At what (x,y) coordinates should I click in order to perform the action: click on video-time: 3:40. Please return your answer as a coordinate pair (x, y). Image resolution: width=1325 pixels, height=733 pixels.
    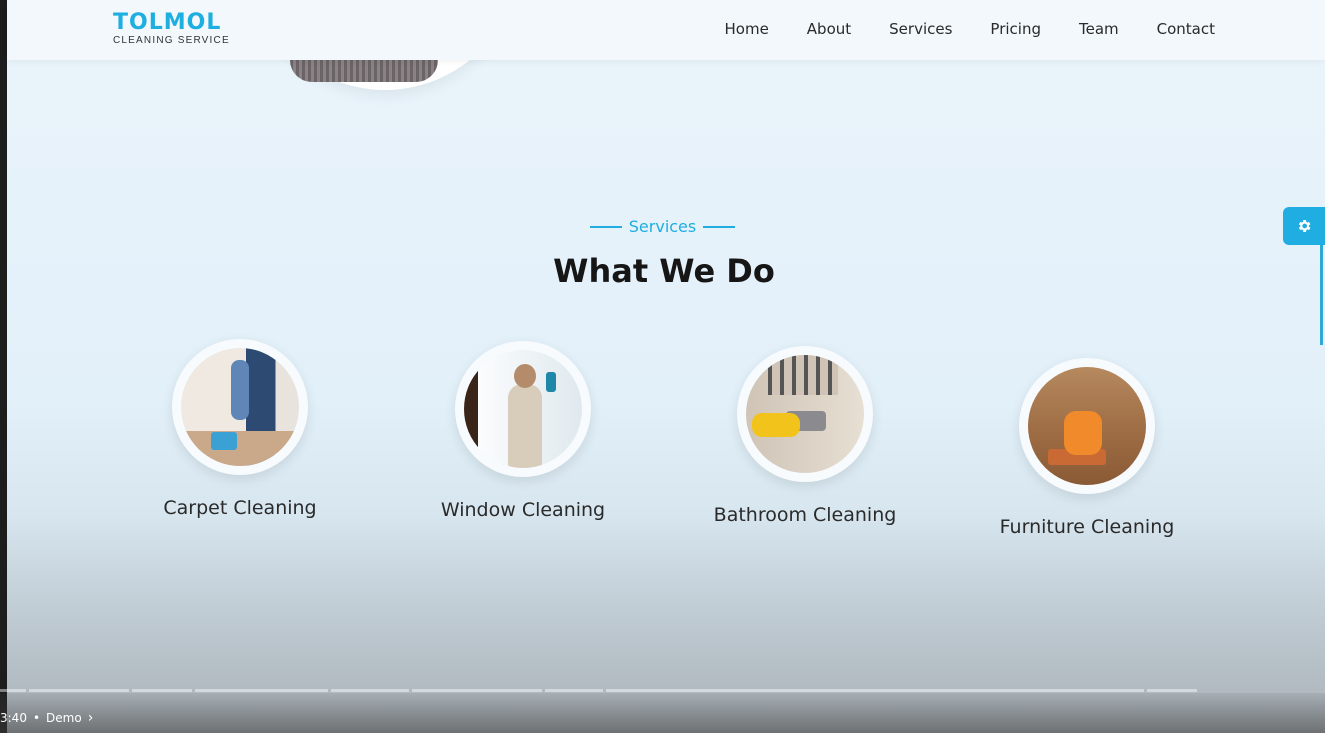
    Looking at the image, I should click on (13, 718).